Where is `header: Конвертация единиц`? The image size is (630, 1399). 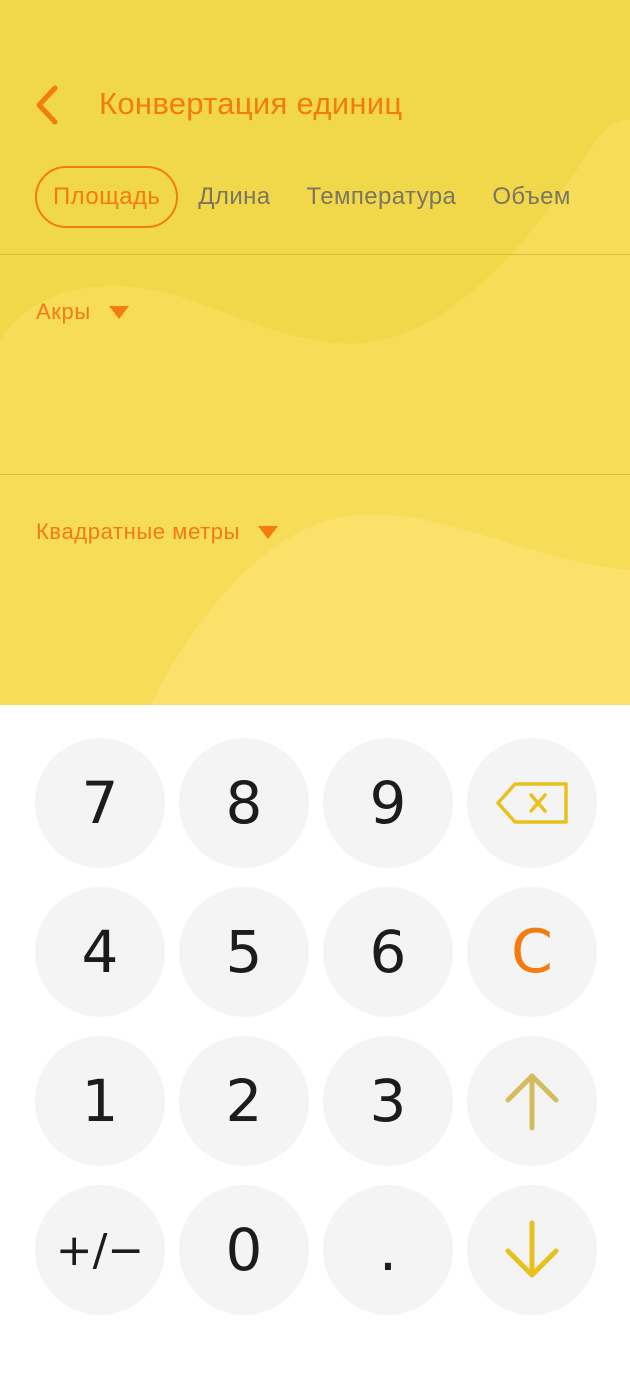
header: Конвертация единиц is located at coordinates (315, 105).